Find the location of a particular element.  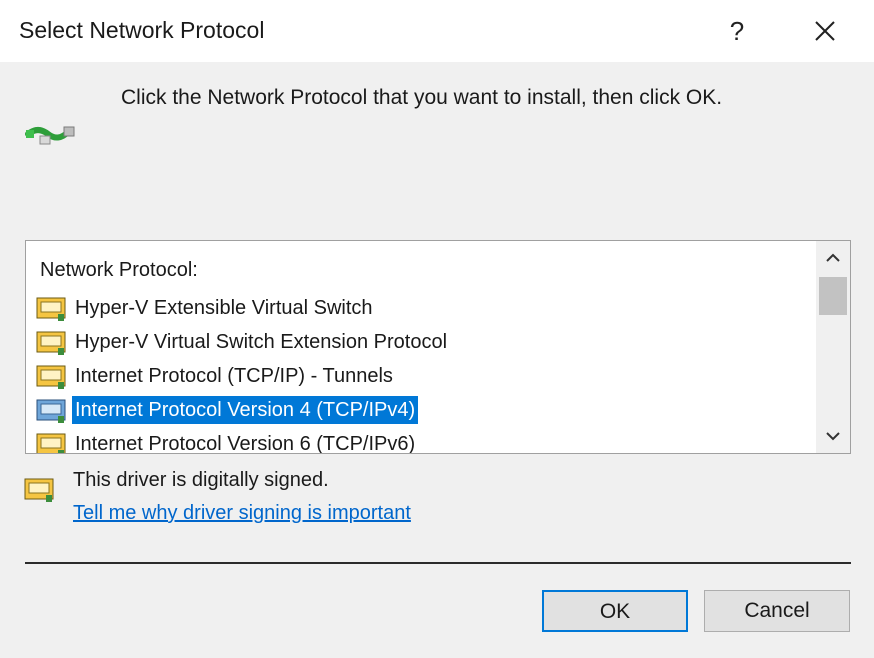

scroll-up-button is located at coordinates (833, 258).